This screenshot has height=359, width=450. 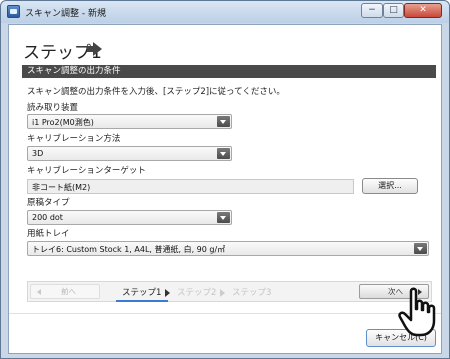 I want to click on title-bar: スキャン調整 - 新規 − □ ✕, so click(x=225, y=12).